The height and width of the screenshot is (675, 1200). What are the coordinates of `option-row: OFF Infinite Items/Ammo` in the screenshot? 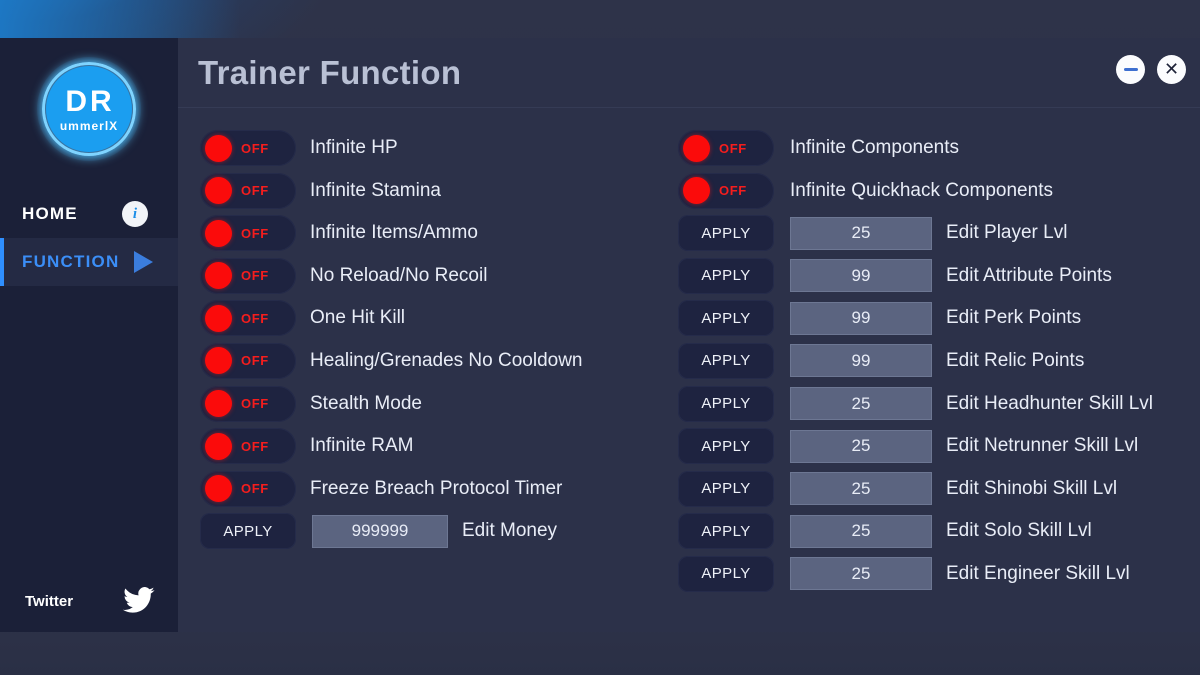 It's located at (440, 233).